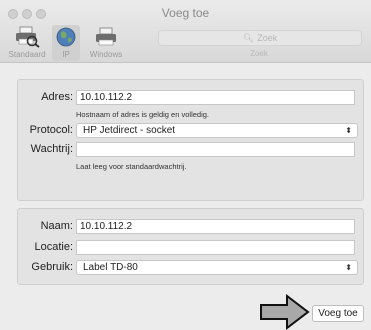  What do you see at coordinates (248, 38) in the screenshot?
I see `search-icon: 🔍︎` at bounding box center [248, 38].